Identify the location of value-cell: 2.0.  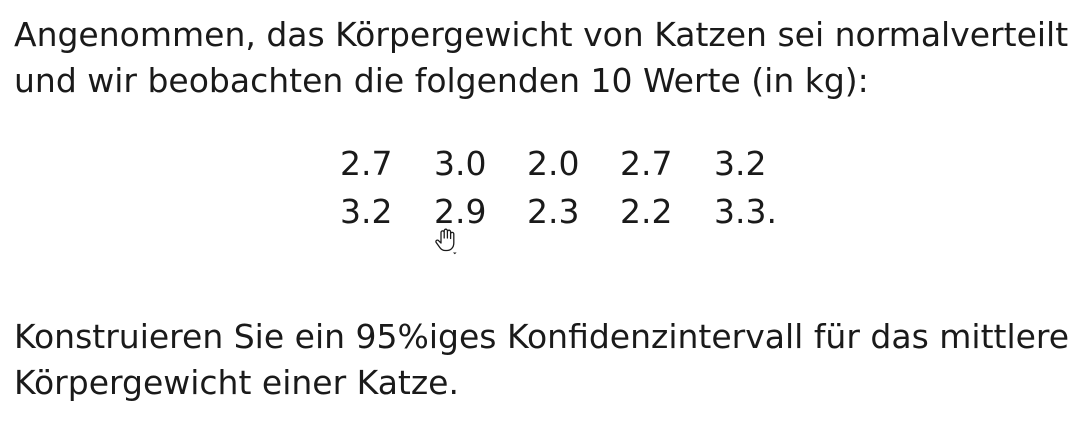
(553, 163).